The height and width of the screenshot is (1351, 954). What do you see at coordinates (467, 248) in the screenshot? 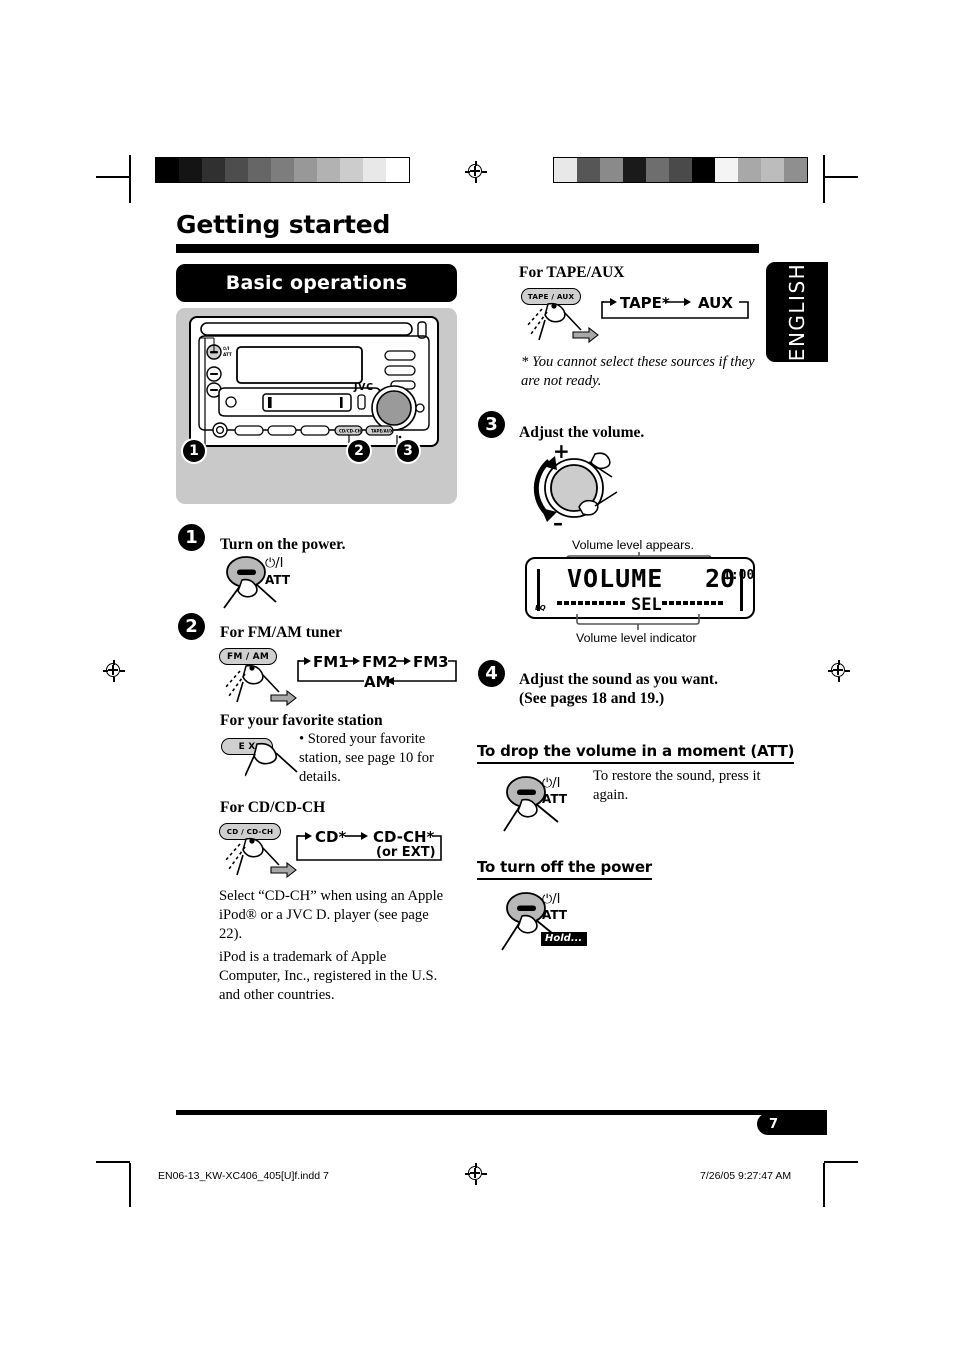
I see `title-rule` at bounding box center [467, 248].